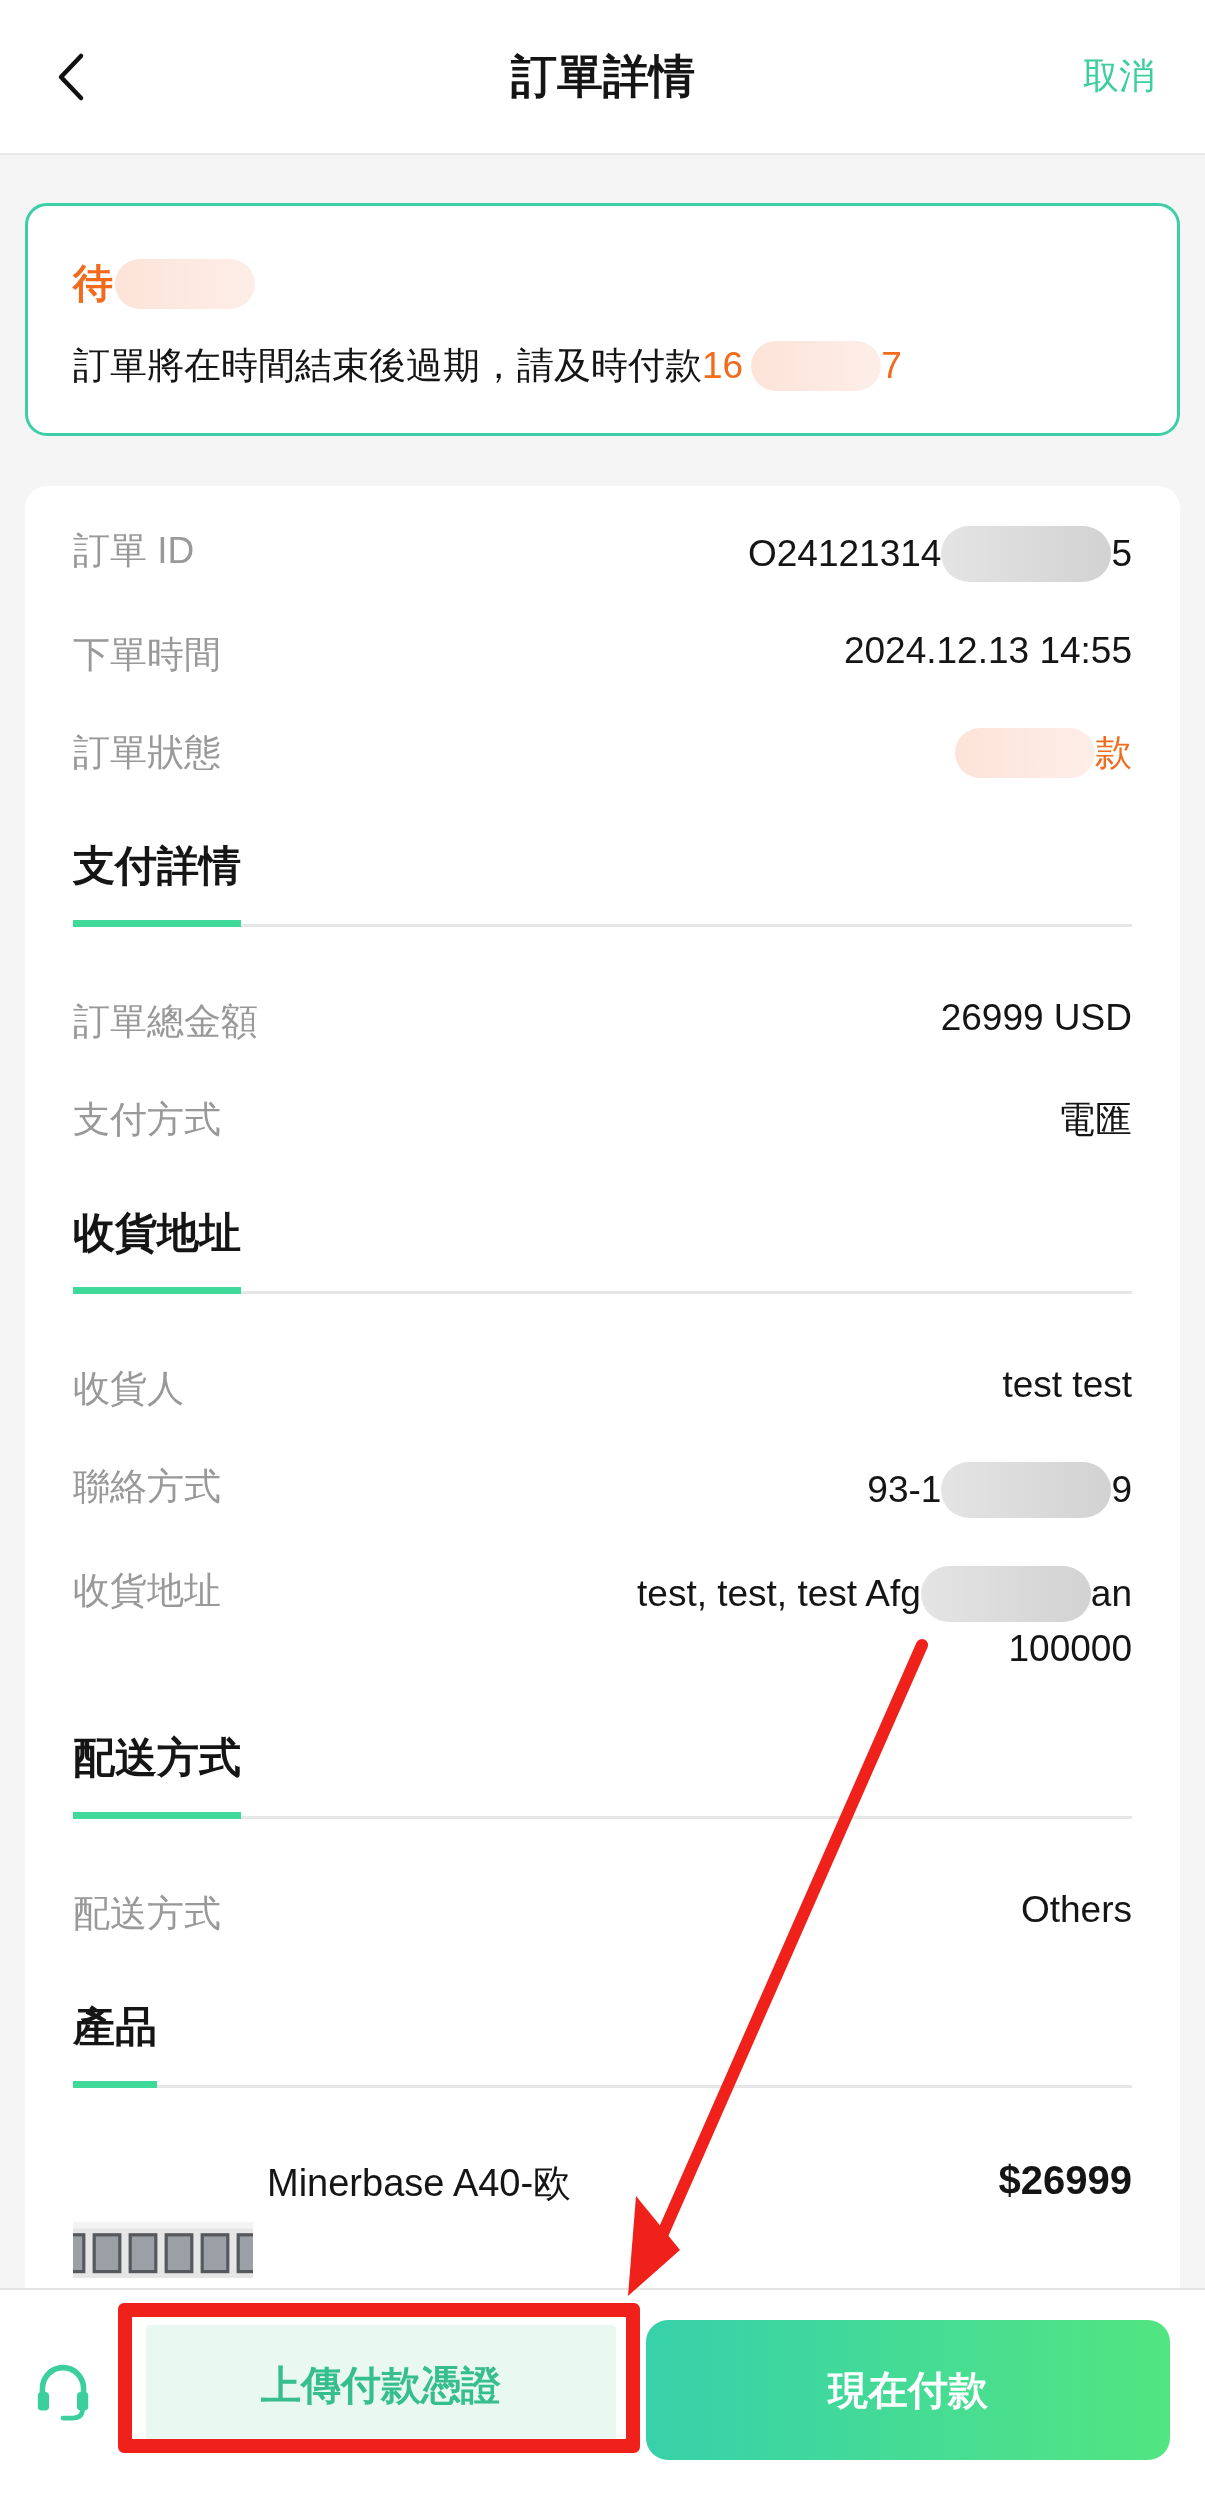 The image size is (1205, 2498). What do you see at coordinates (147, 1487) in the screenshot?
I see `field-label: 聯絡方式` at bounding box center [147, 1487].